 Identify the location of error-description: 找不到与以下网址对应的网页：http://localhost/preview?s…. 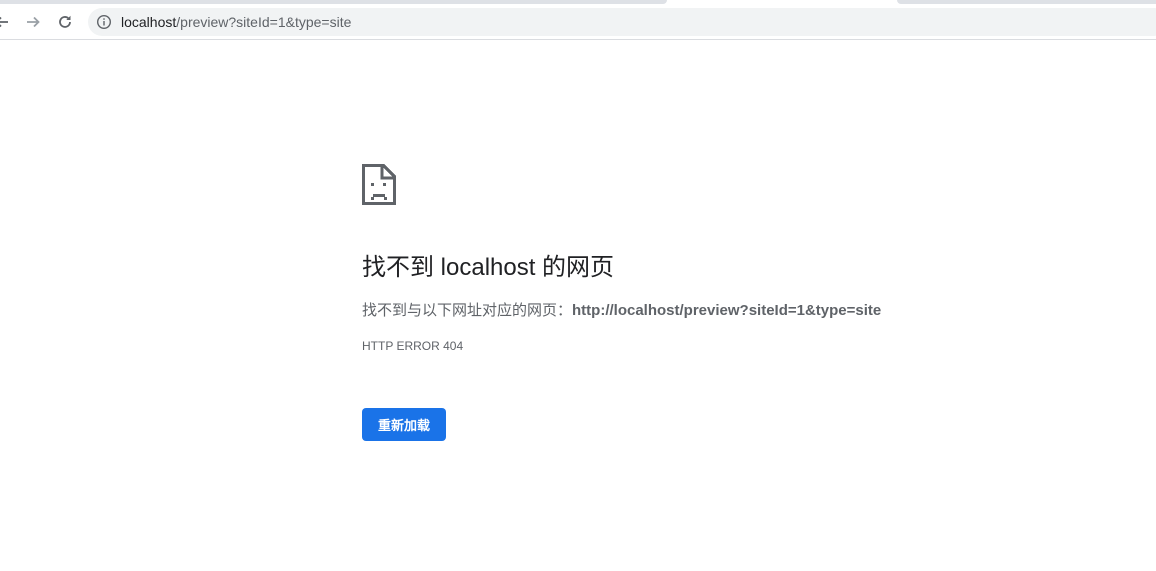
(621, 311).